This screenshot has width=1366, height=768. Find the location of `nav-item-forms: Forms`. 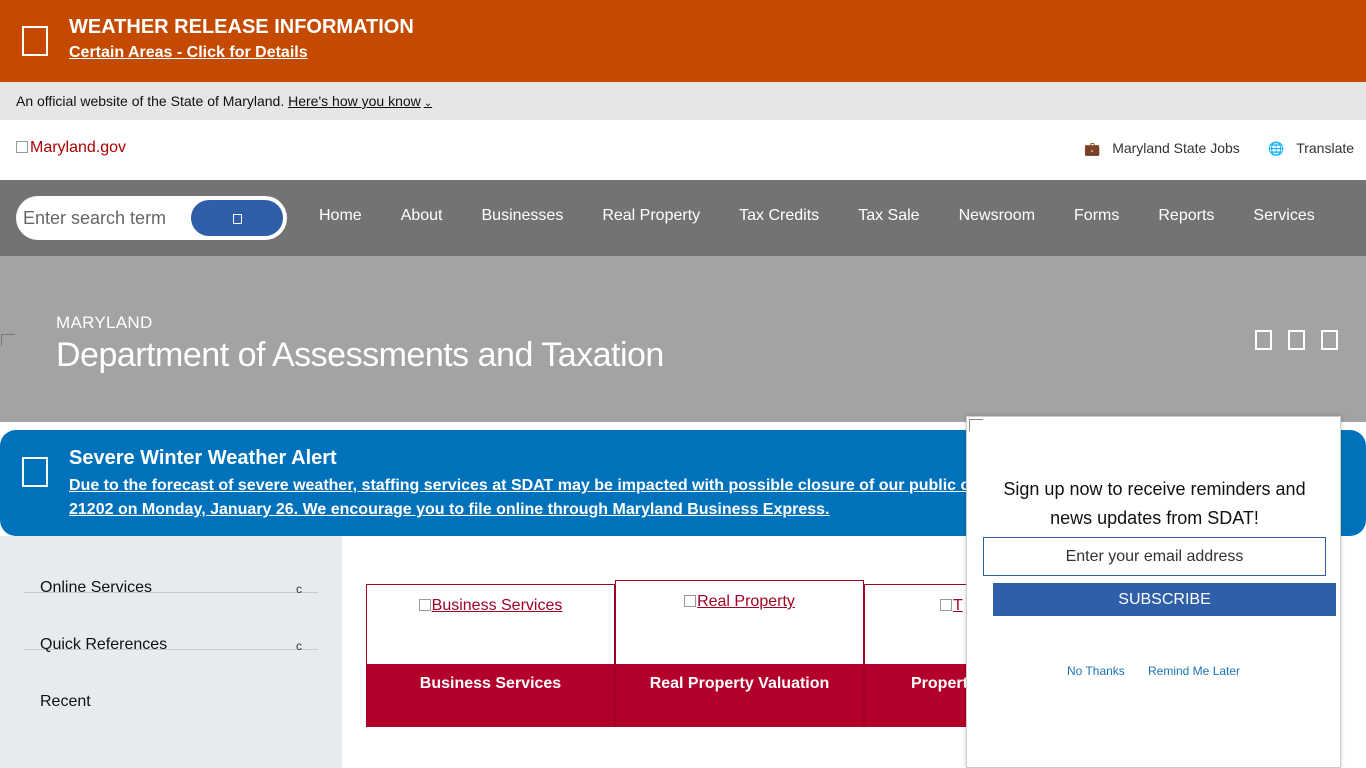

nav-item-forms: Forms is located at coordinates (1096, 216).